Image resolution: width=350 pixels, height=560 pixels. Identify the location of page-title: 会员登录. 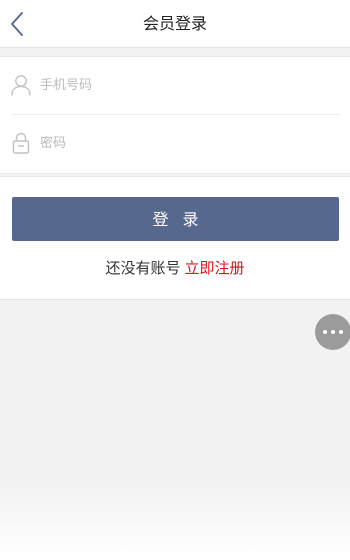
(174, 23).